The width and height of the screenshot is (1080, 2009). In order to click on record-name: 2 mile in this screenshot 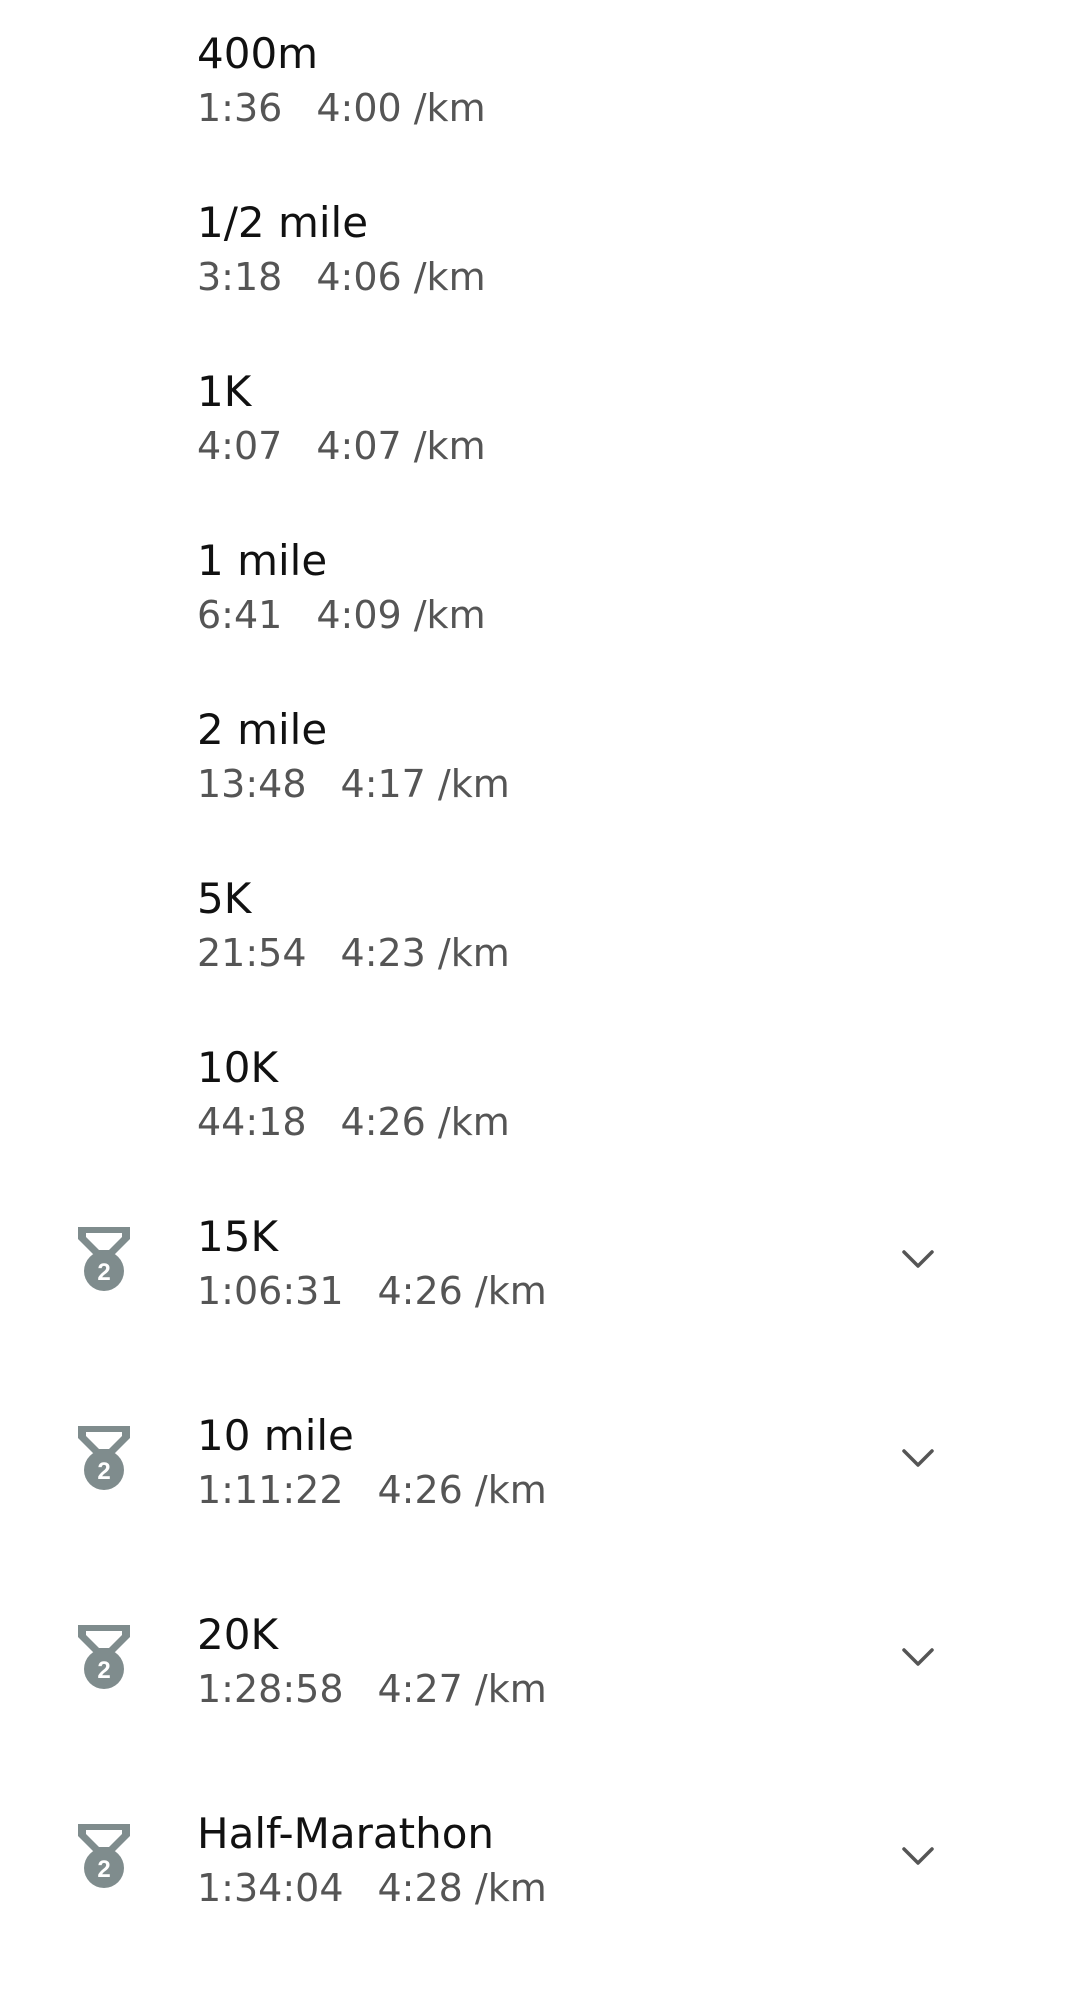, I will do `click(262, 729)`.